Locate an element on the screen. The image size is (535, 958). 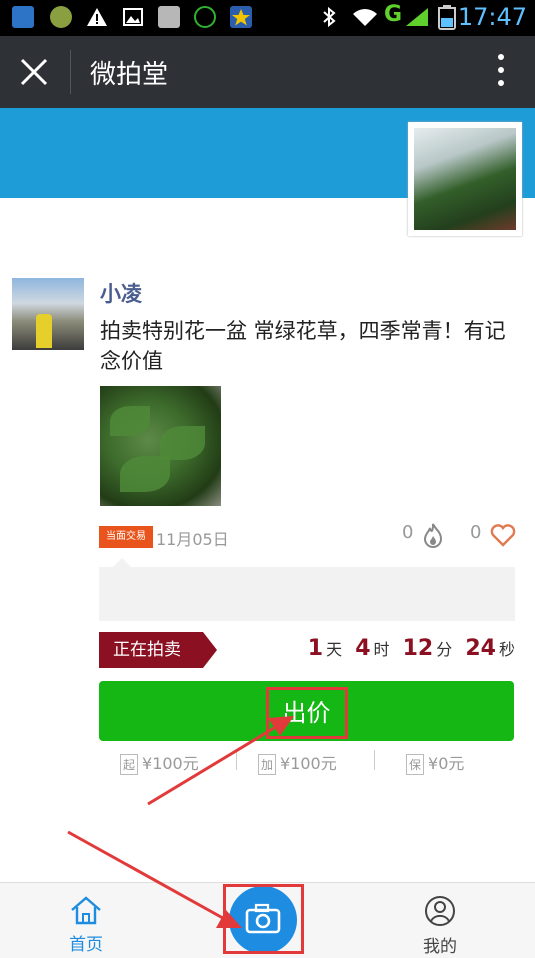
start-price: 起 ¥100元 is located at coordinates (159, 762).